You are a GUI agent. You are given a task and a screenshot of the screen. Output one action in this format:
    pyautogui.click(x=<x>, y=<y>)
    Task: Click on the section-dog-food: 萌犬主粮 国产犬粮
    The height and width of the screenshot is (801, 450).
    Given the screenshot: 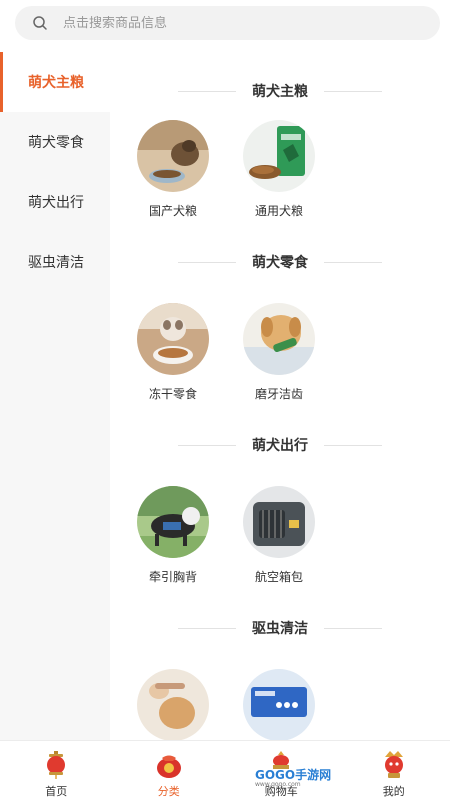 What is the action you would take?
    pyautogui.click(x=280, y=147)
    